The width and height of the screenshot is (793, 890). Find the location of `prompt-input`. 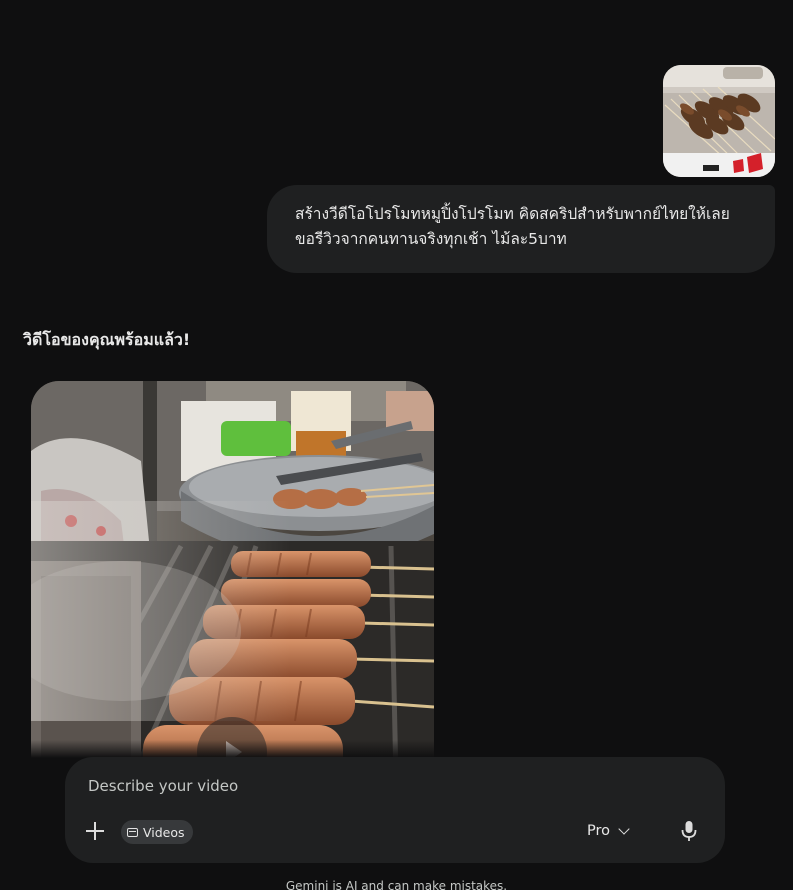

prompt-input is located at coordinates (368, 786).